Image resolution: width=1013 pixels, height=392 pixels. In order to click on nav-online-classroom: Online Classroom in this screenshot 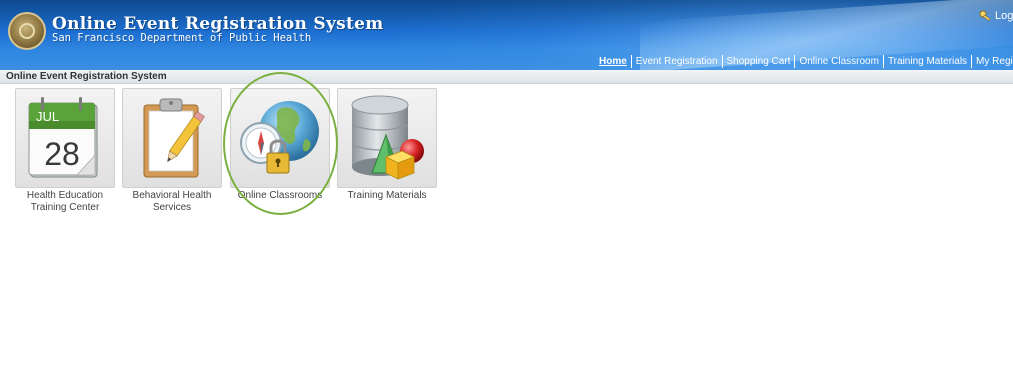, I will do `click(838, 61)`.